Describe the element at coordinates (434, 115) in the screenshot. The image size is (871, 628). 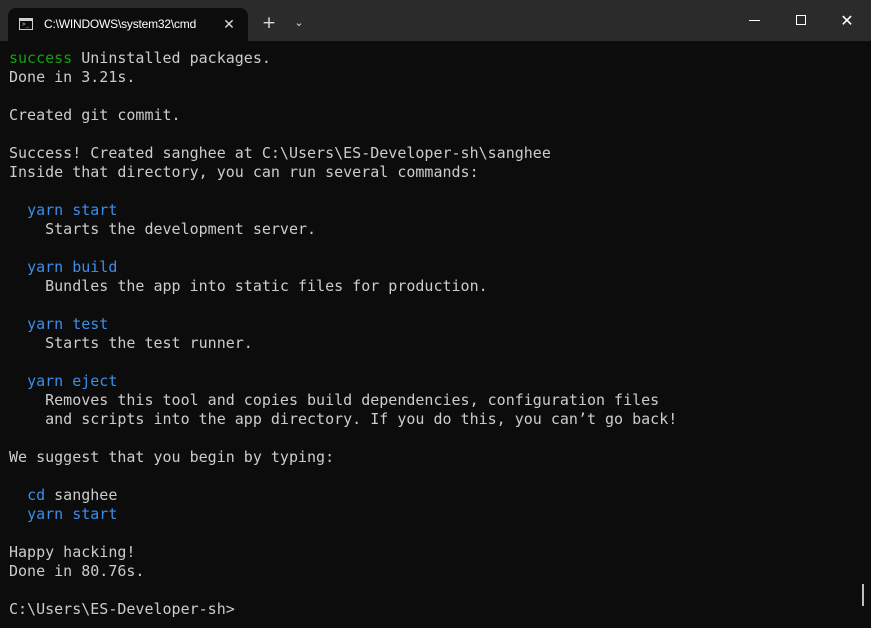
I see `terminal-line: Created git commit.` at that location.